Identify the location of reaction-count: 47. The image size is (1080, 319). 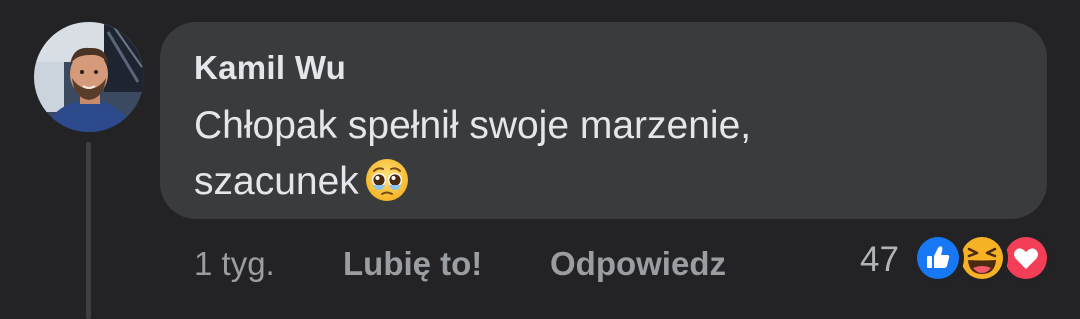
(879, 260).